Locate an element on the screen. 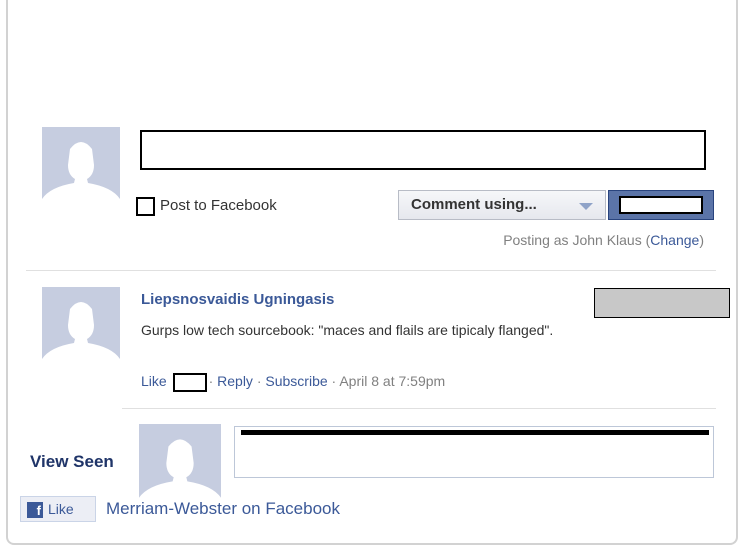 This screenshot has height=560, width=744. comment-submit-button is located at coordinates (661, 205).